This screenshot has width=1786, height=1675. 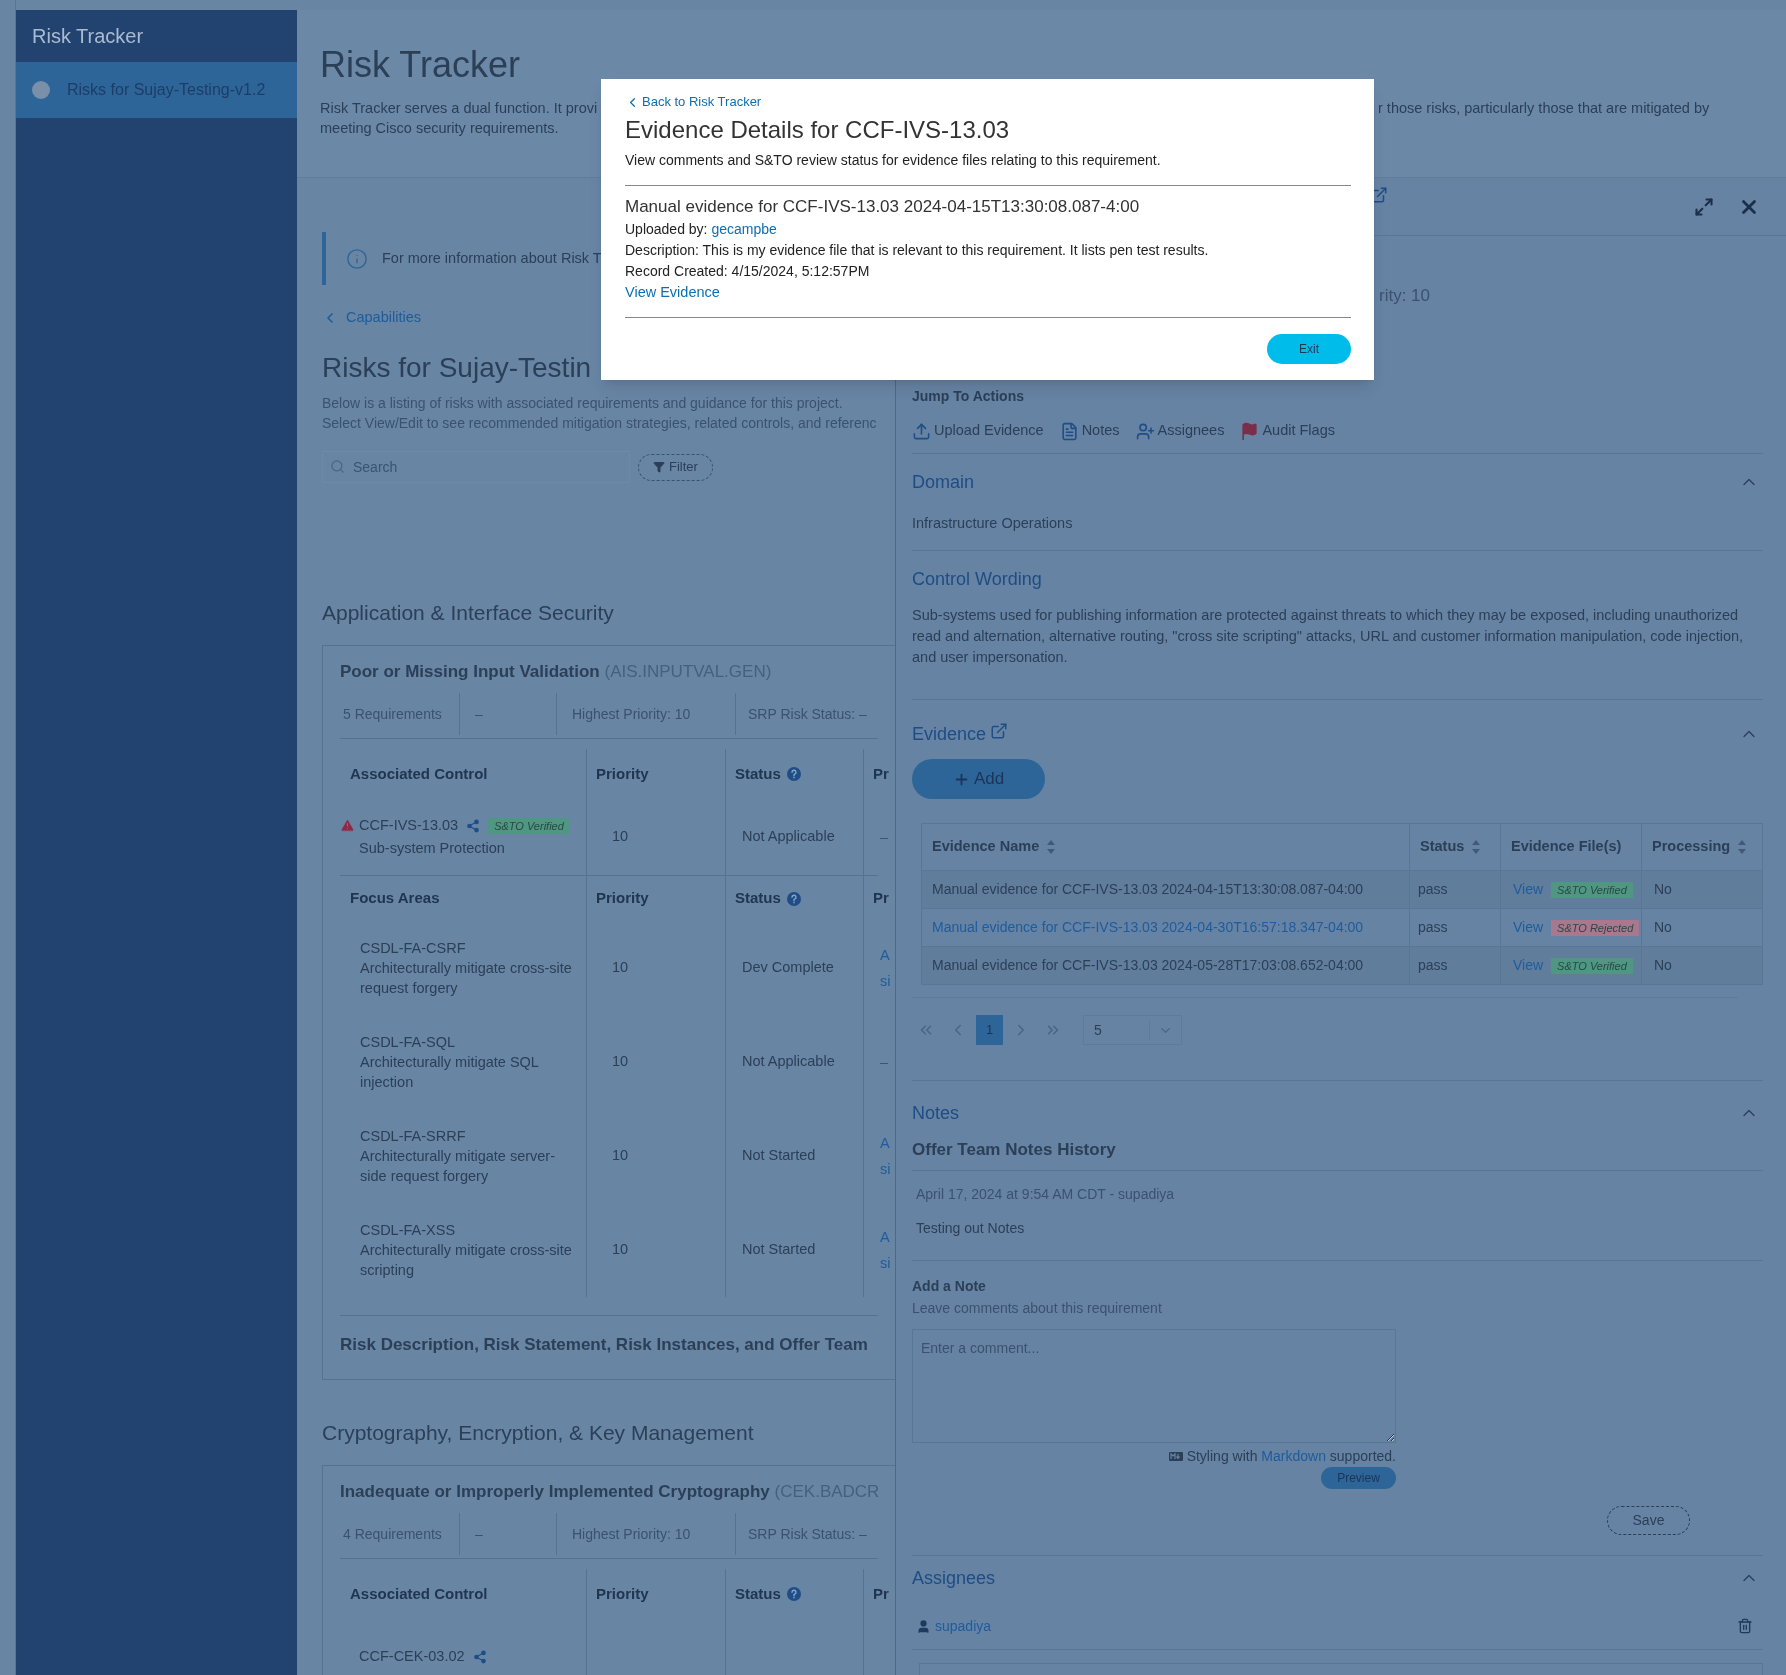 I want to click on evidence-status: pass, so click(x=1433, y=927).